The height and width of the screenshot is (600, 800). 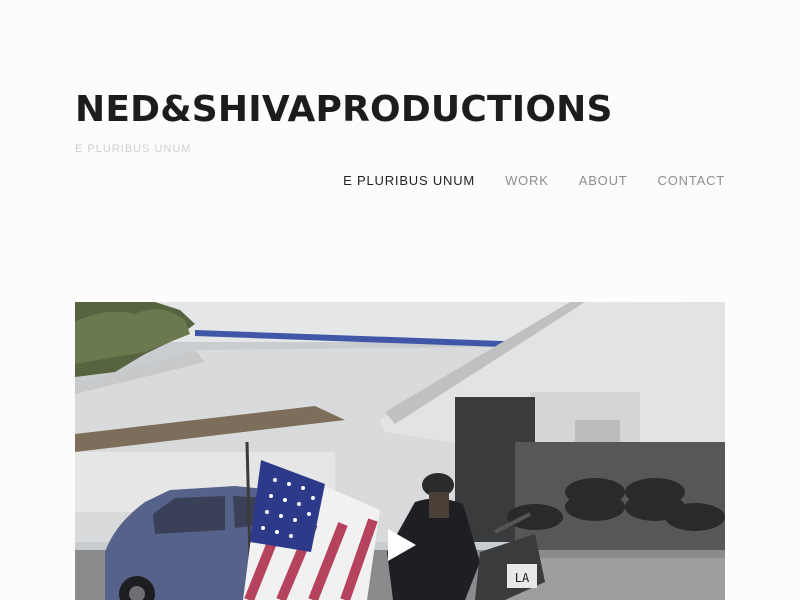 I want to click on nav-item-about: ABOUT, so click(x=603, y=180).